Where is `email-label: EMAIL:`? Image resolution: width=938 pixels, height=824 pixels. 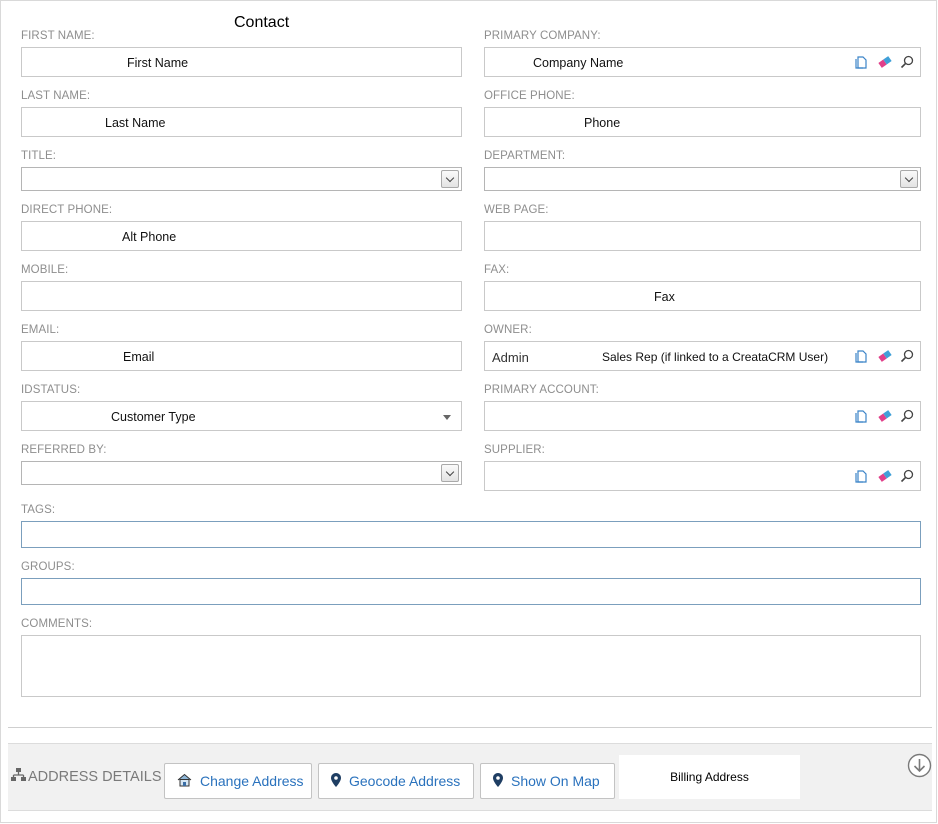 email-label: EMAIL: is located at coordinates (40, 330).